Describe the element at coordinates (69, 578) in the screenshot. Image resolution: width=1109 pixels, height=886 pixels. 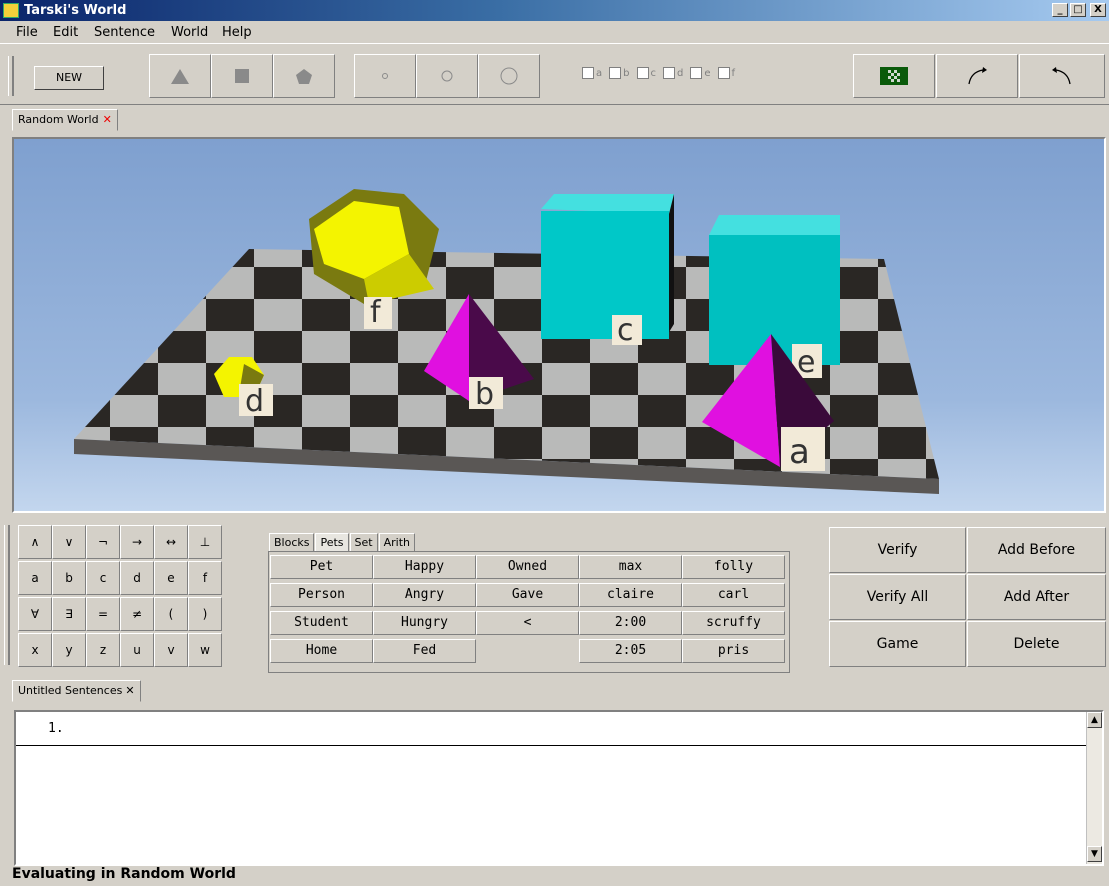
I see `key-b: b` at that location.